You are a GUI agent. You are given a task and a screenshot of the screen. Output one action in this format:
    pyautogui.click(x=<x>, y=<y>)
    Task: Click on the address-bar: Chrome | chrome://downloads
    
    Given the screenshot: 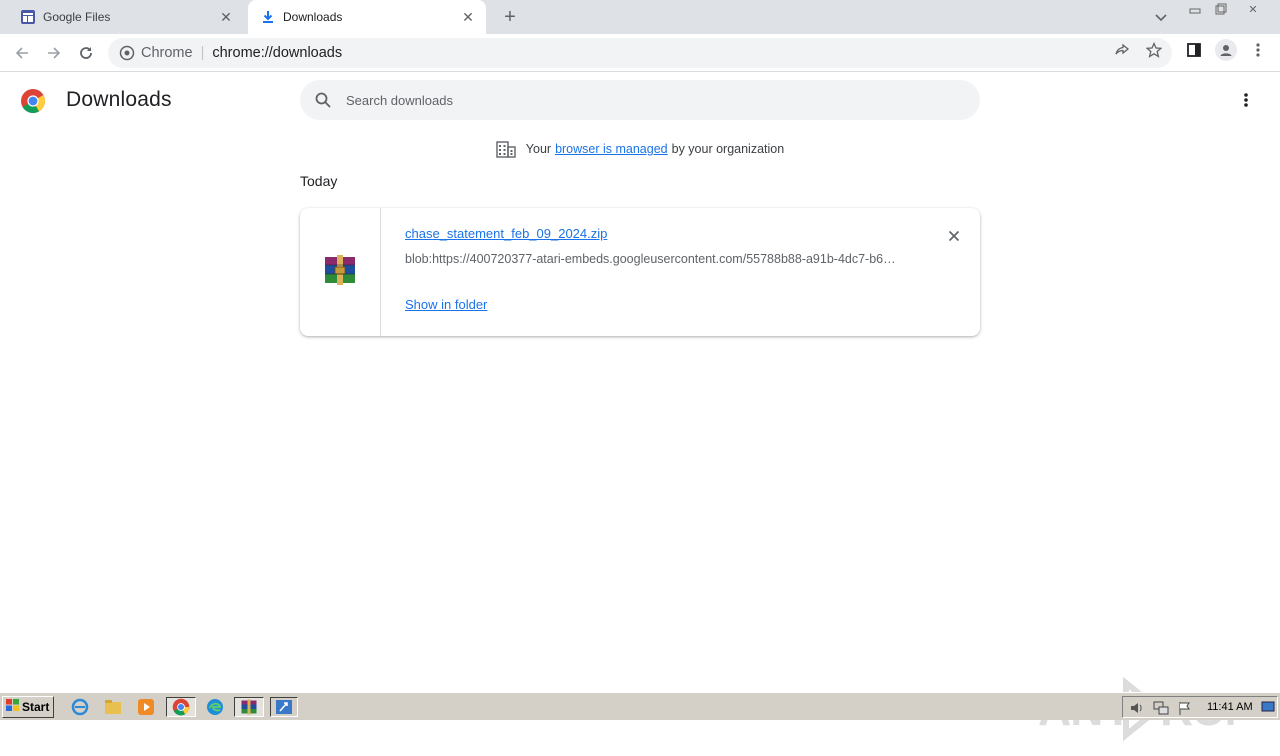 What is the action you would take?
    pyautogui.click(x=640, y=53)
    